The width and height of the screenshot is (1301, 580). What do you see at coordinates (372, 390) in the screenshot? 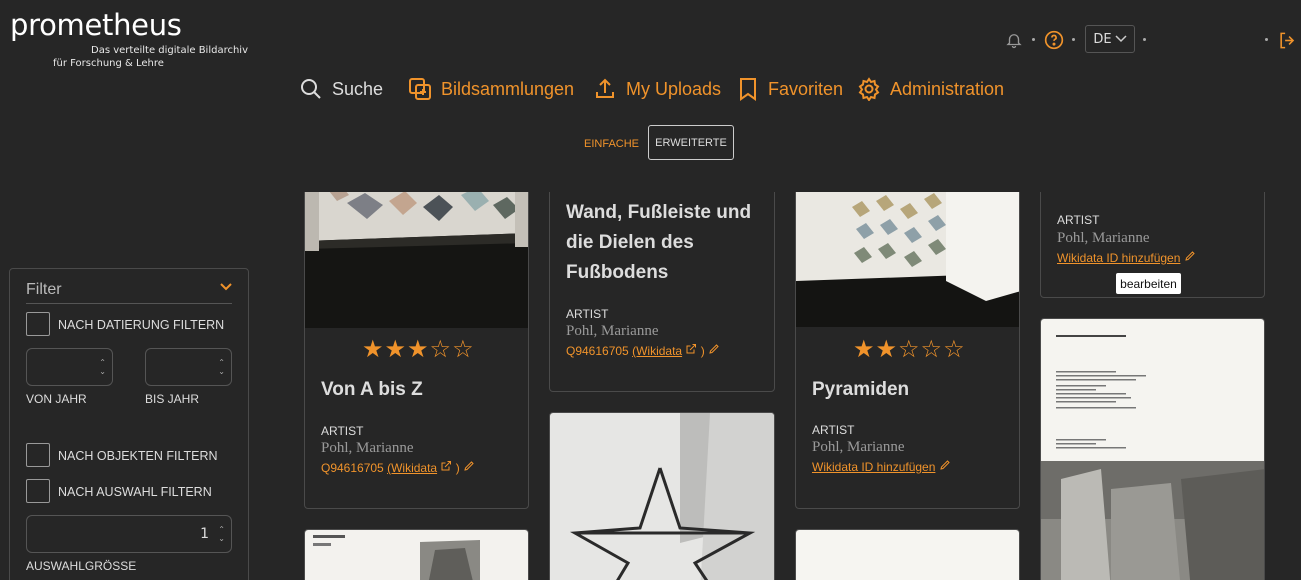
I see `card-title: Von A bis Z` at bounding box center [372, 390].